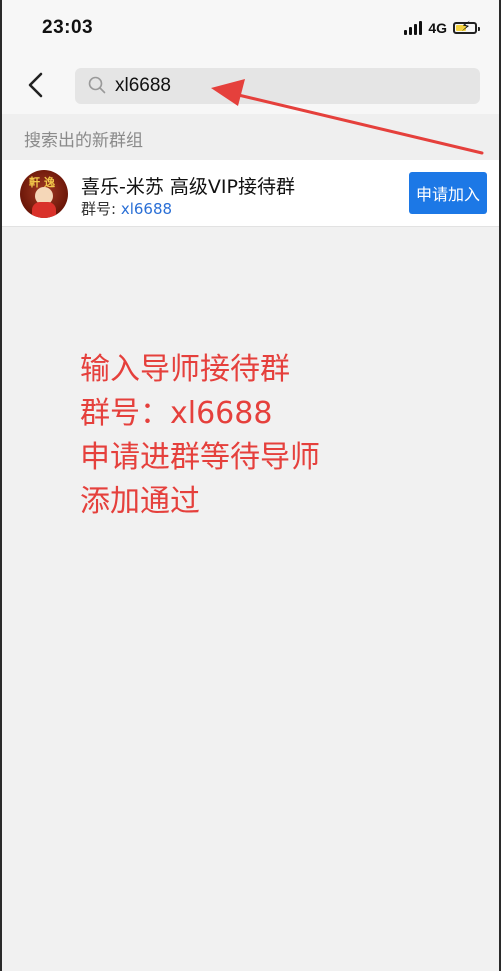  What do you see at coordinates (68, 27) in the screenshot?
I see `status-time: 23:03` at bounding box center [68, 27].